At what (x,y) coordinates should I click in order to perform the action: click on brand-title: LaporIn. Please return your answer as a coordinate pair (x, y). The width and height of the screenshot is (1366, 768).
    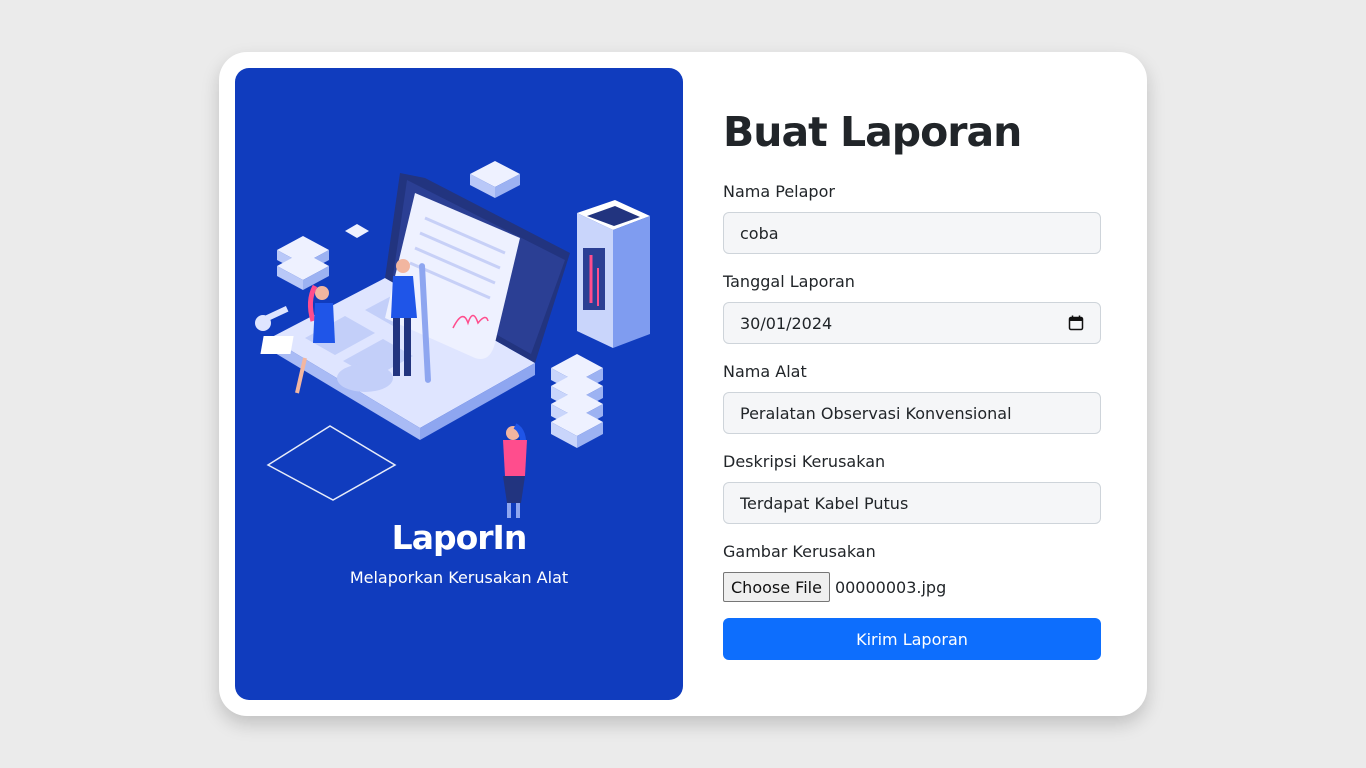
    Looking at the image, I should click on (459, 537).